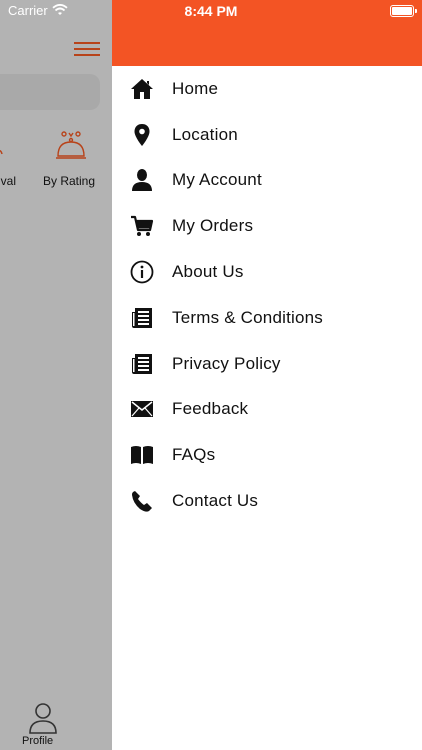 The image size is (422, 750). I want to click on menu-item-label: Location, so click(205, 134).